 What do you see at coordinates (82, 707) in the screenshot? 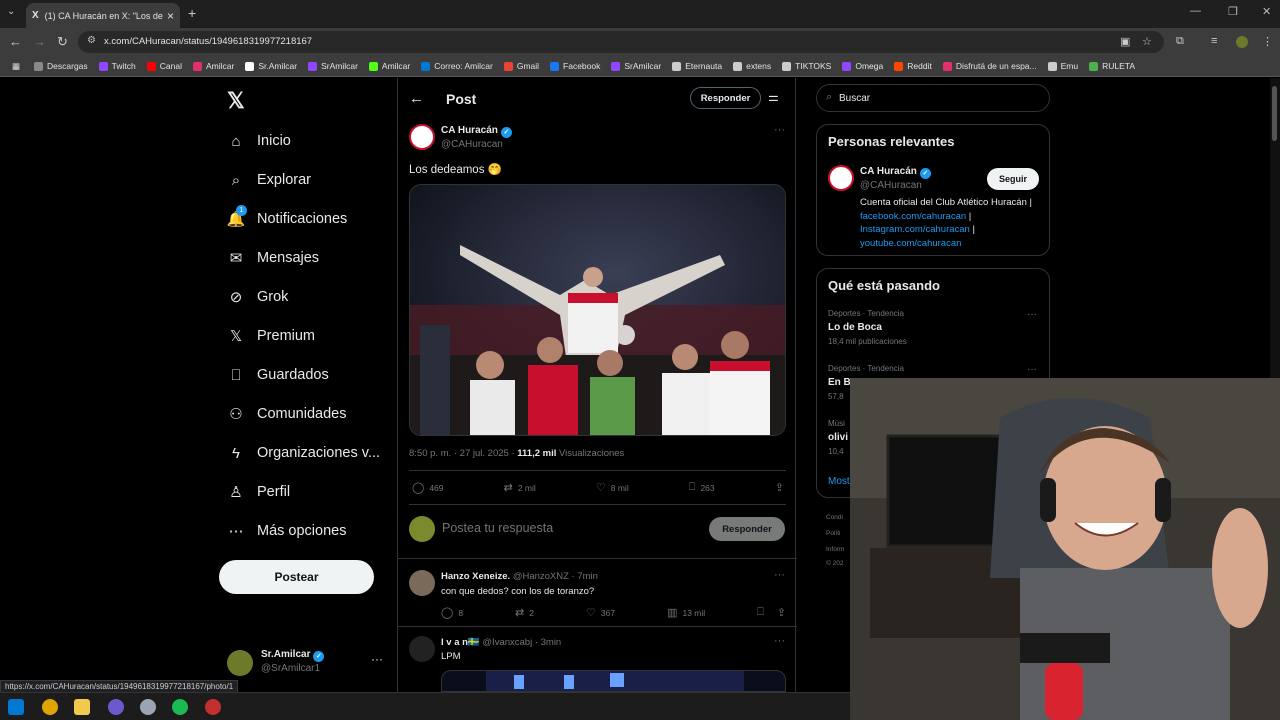
I see `file-explorer-icon` at bounding box center [82, 707].